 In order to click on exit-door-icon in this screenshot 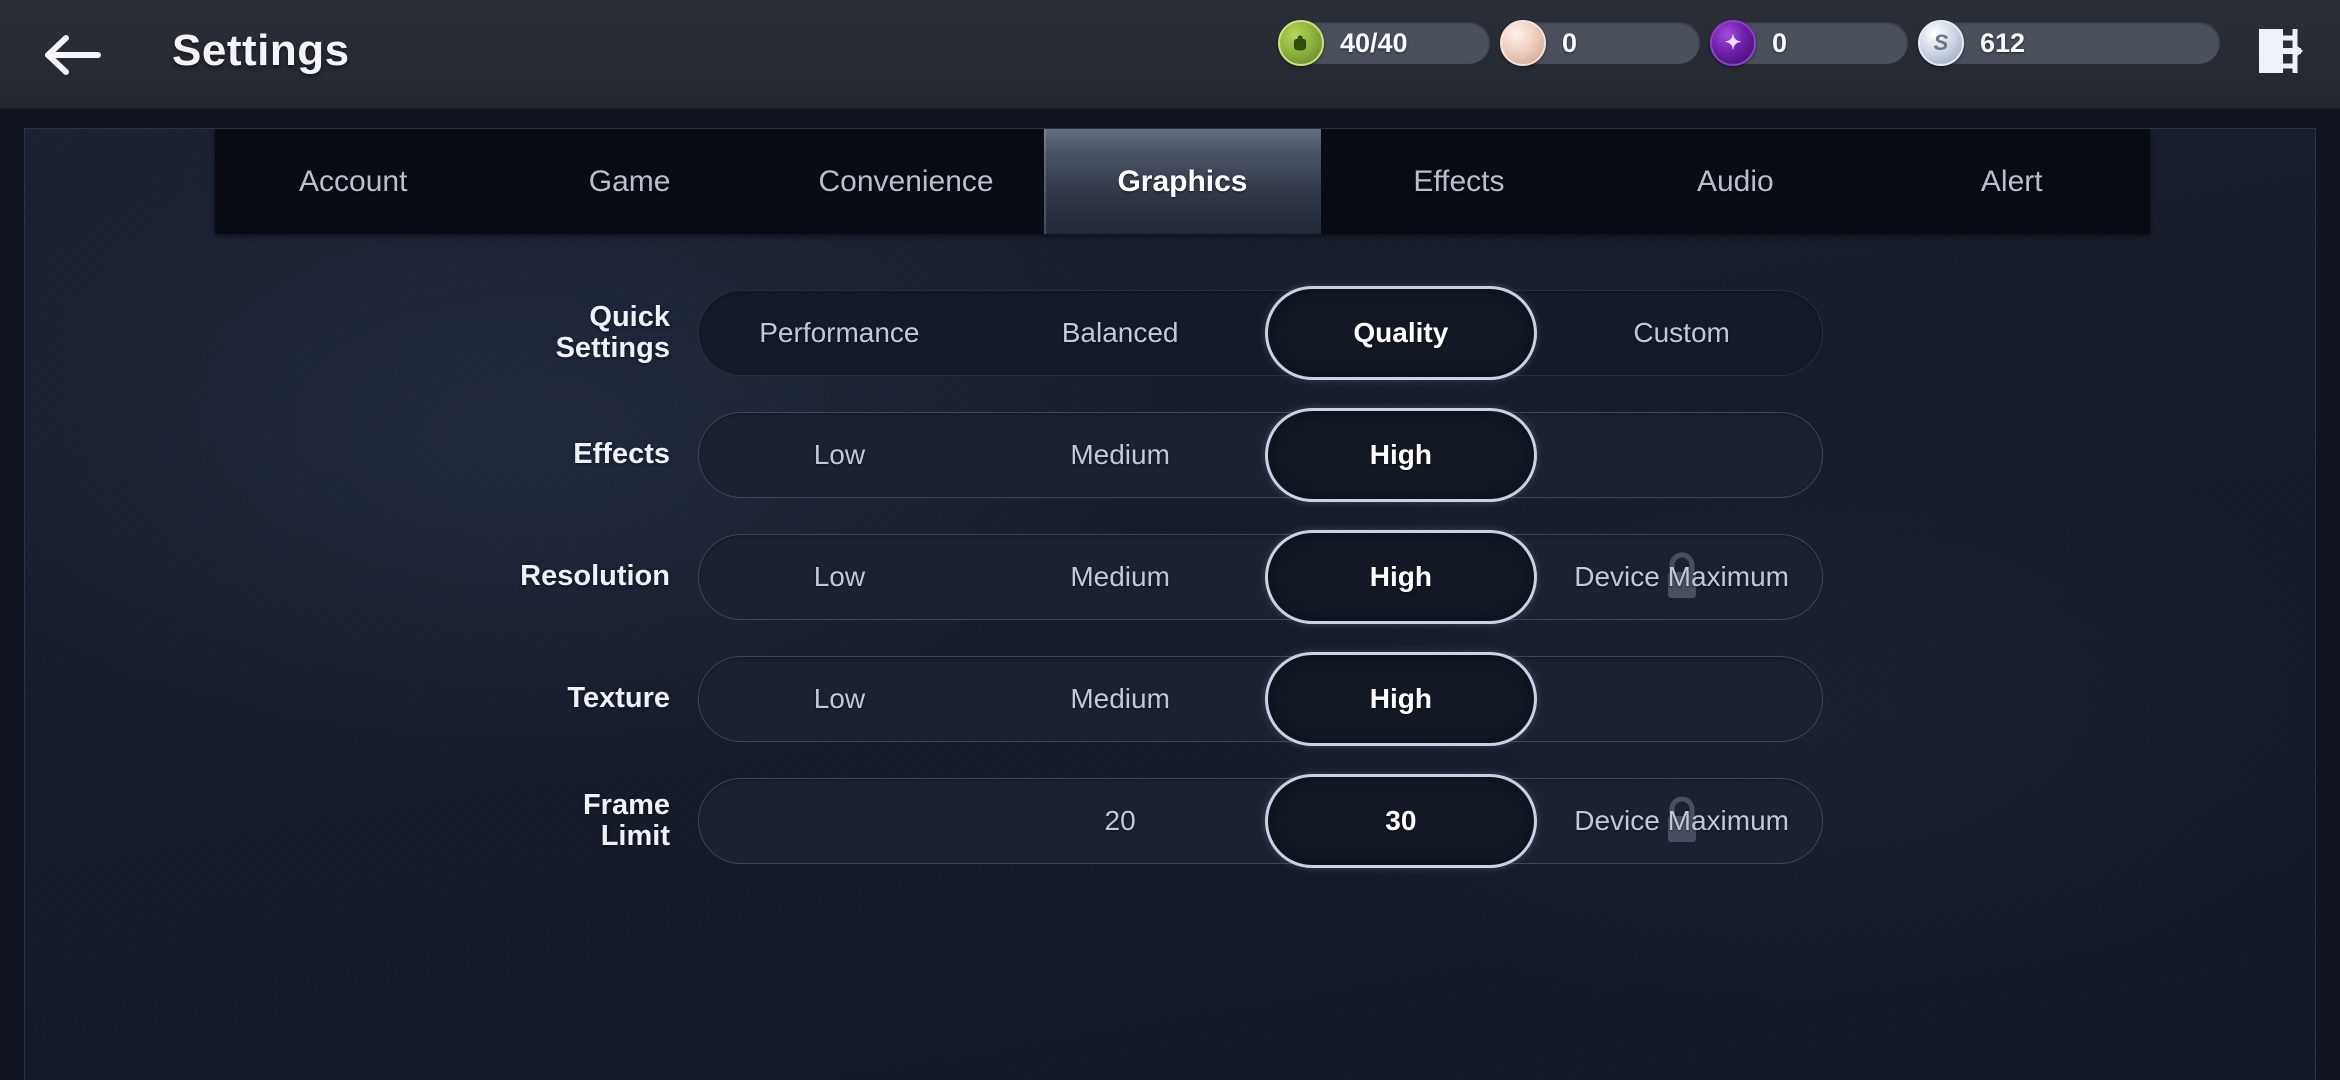, I will do `click(2277, 53)`.